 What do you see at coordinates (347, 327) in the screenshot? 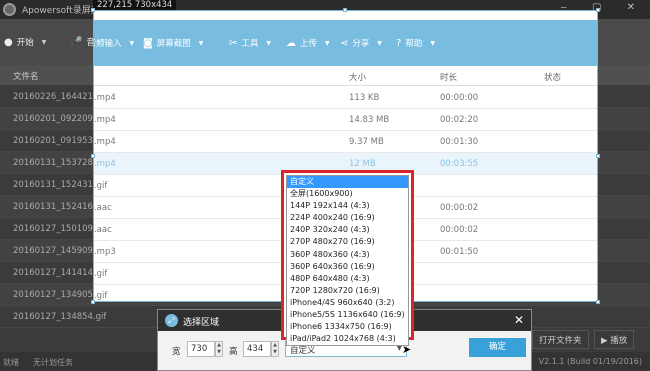
I see `dropdown-option: iPhone6 1334x750 (16:9)` at bounding box center [347, 327].